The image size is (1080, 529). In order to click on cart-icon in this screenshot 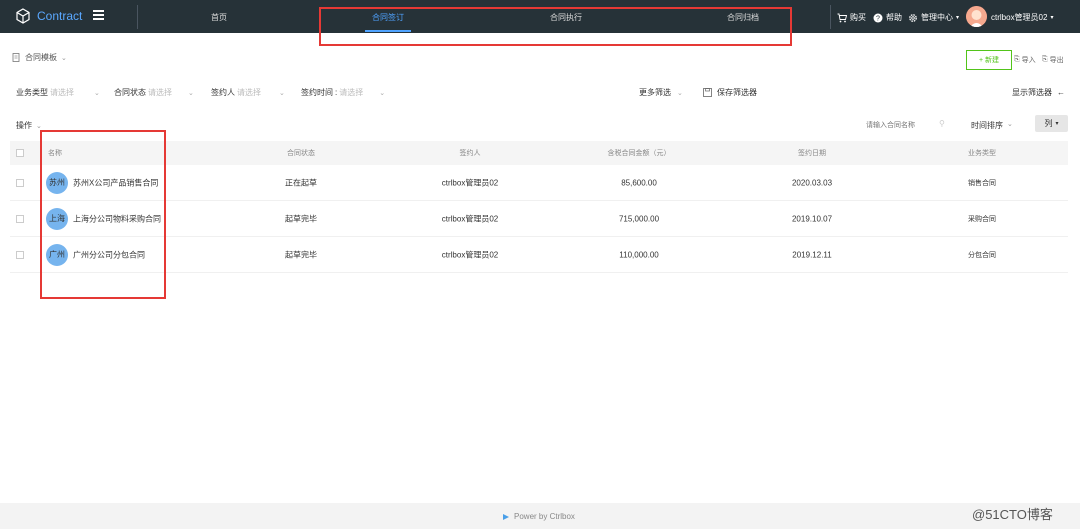, I will do `click(842, 17)`.